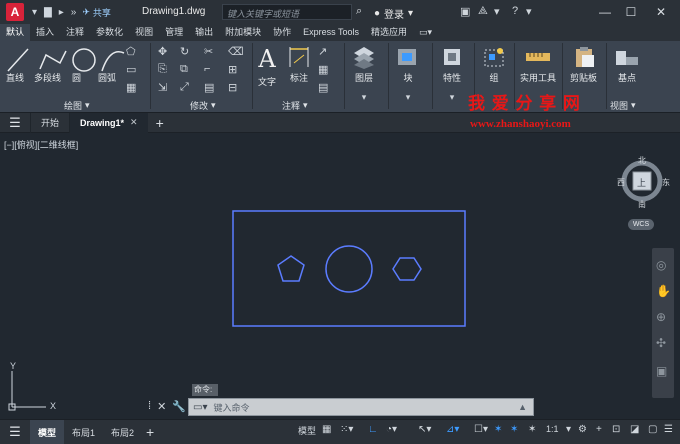 This screenshot has width=680, height=444. Describe the element at coordinates (162, 69) in the screenshot. I see `copy-icon: ⎘` at that location.